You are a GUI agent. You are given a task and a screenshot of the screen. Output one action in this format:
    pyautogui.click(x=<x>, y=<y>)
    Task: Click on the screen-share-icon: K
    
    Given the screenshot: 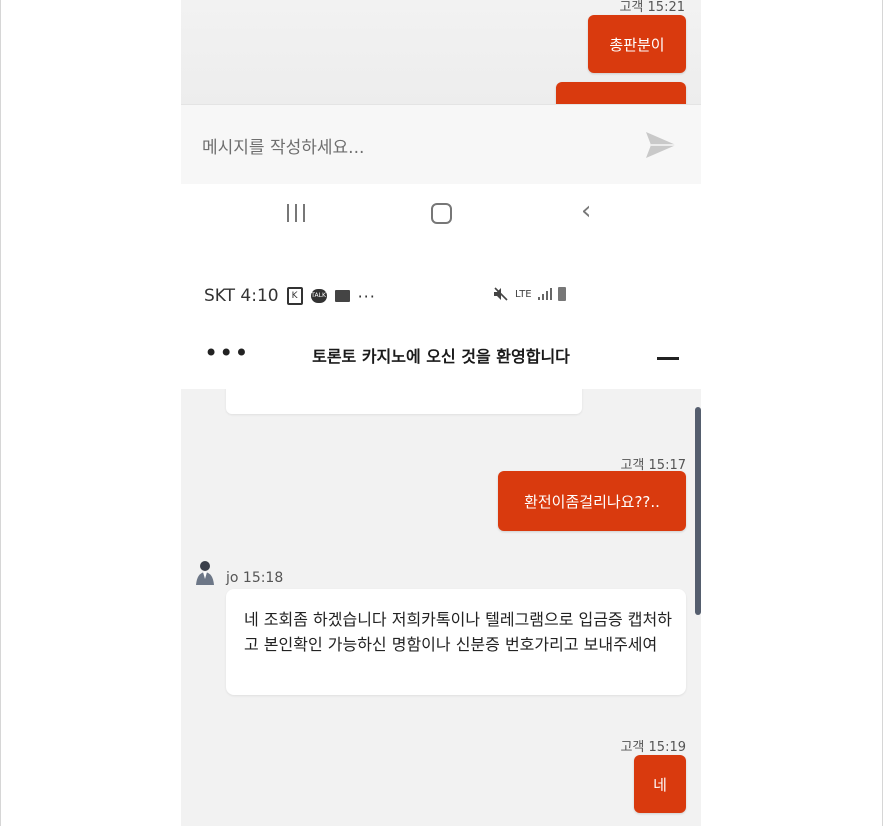 What is the action you would take?
    pyautogui.click(x=294, y=296)
    